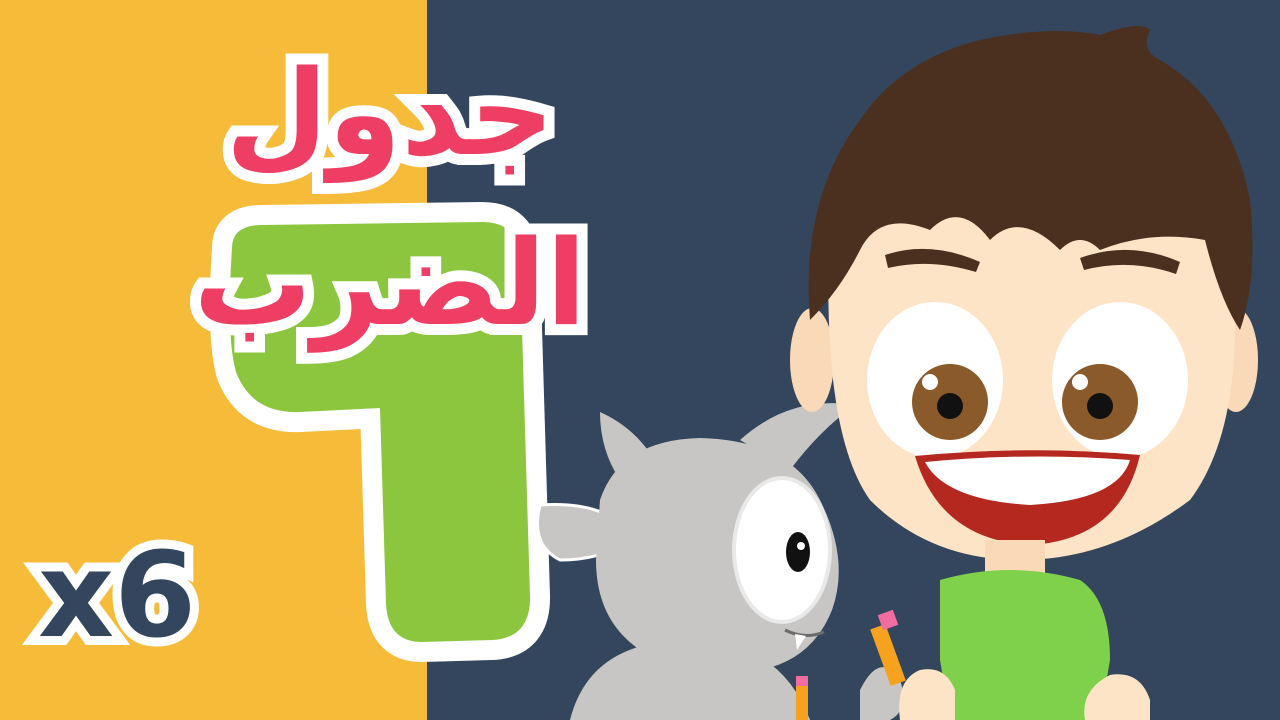 Image resolution: width=1280 pixels, height=720 pixels. I want to click on multiplier-label: x6, so click(163, 595).